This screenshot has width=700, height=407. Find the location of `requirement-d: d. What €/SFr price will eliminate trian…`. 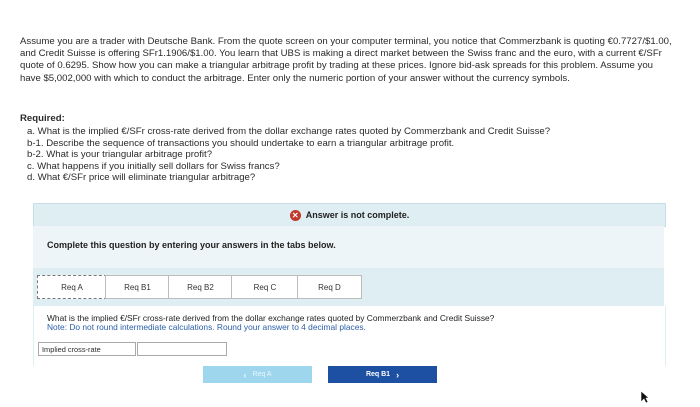

requirement-d: d. What €/SFr price will eliminate trian… is located at coordinates (141, 178).